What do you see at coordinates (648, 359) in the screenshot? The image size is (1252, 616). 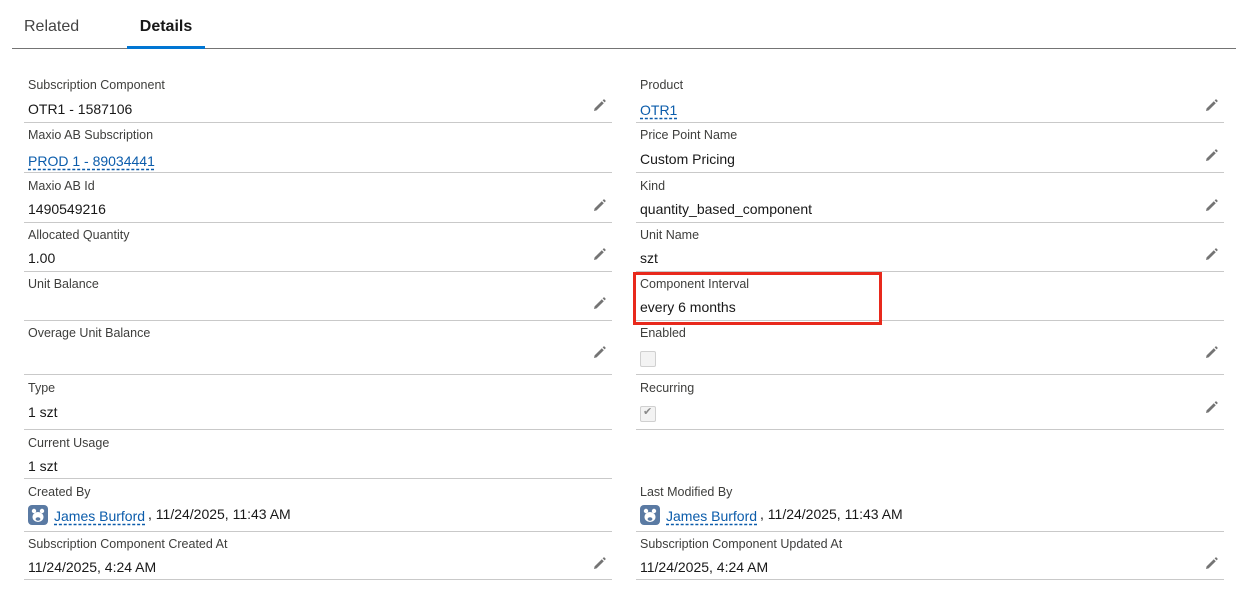 I see `enabled-checkbox` at bounding box center [648, 359].